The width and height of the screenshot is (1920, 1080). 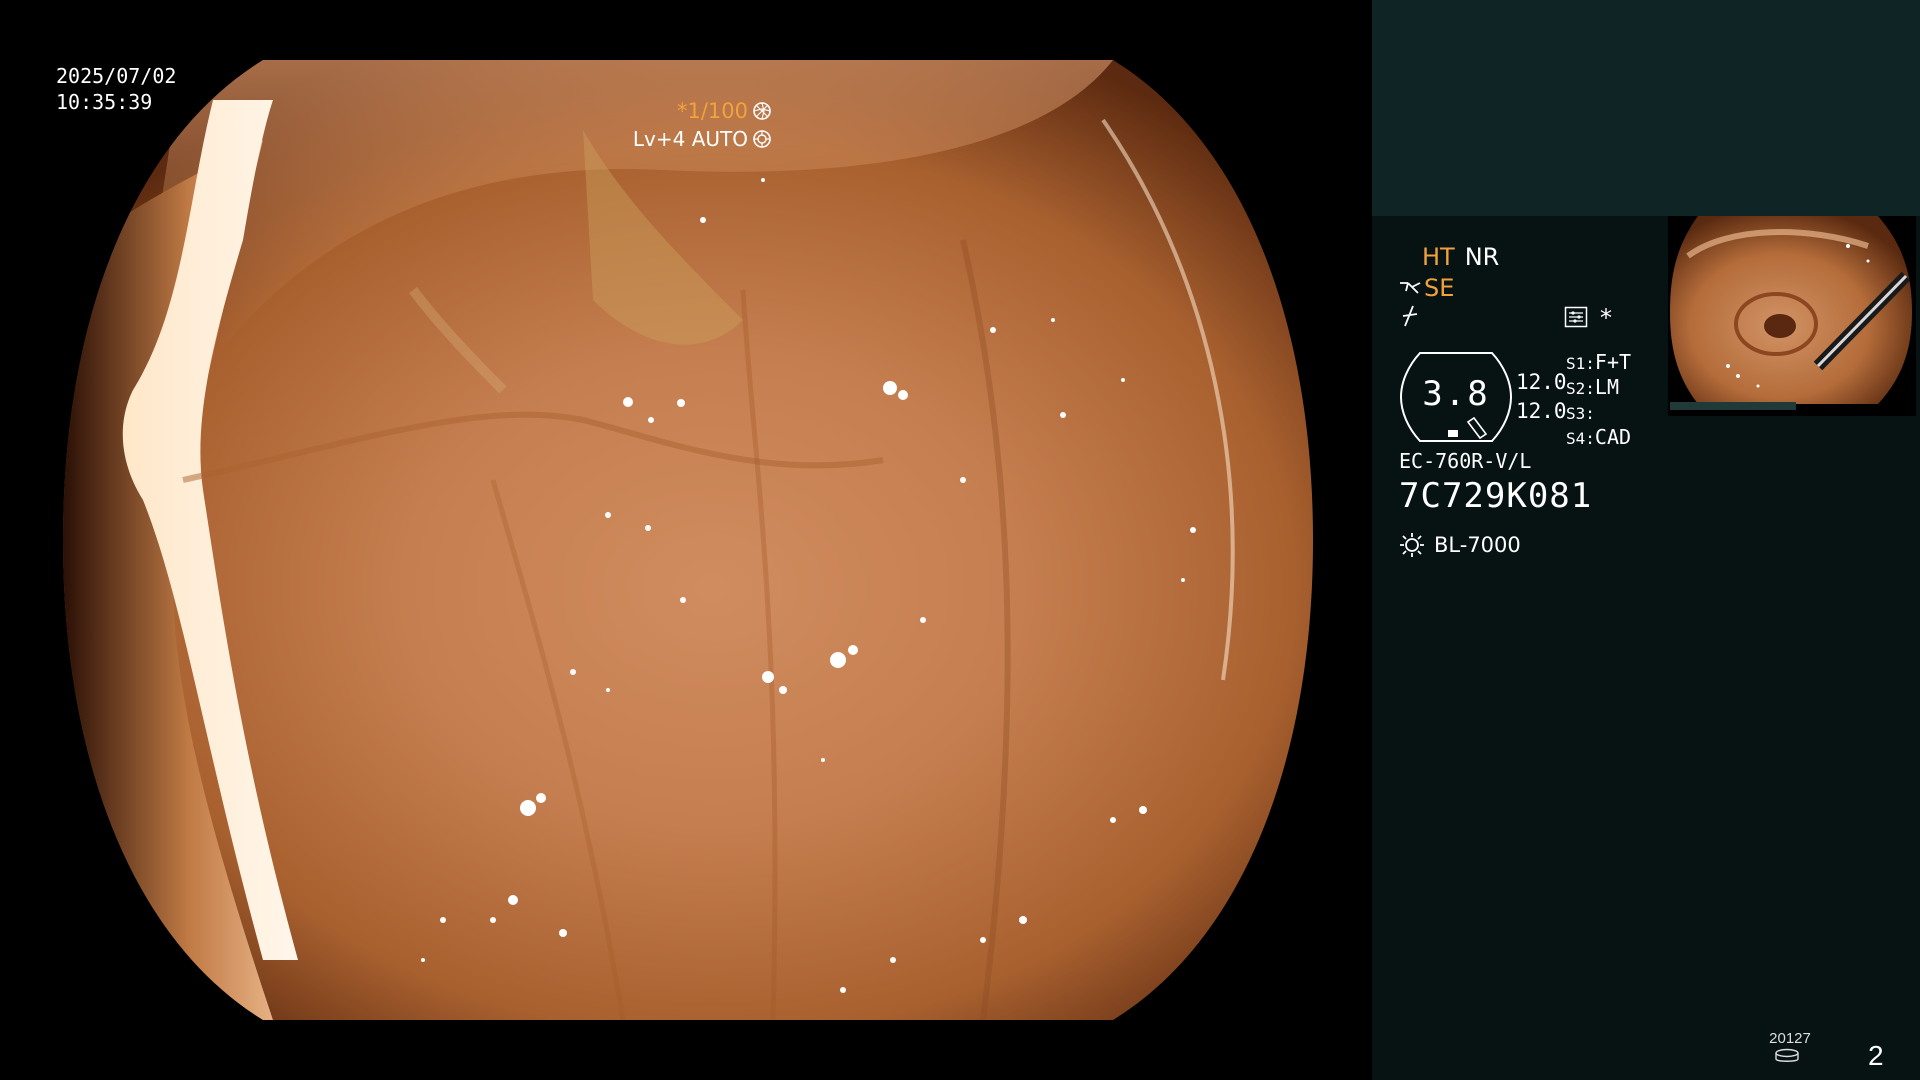 What do you see at coordinates (1876, 1055) in the screenshot?
I see `page-number: 2` at bounding box center [1876, 1055].